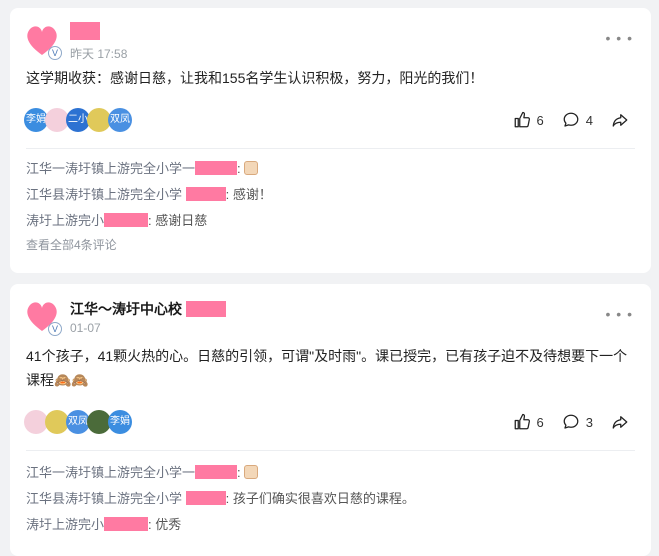 This screenshot has width=659, height=556. I want to click on comment-button: 3, so click(577, 422).